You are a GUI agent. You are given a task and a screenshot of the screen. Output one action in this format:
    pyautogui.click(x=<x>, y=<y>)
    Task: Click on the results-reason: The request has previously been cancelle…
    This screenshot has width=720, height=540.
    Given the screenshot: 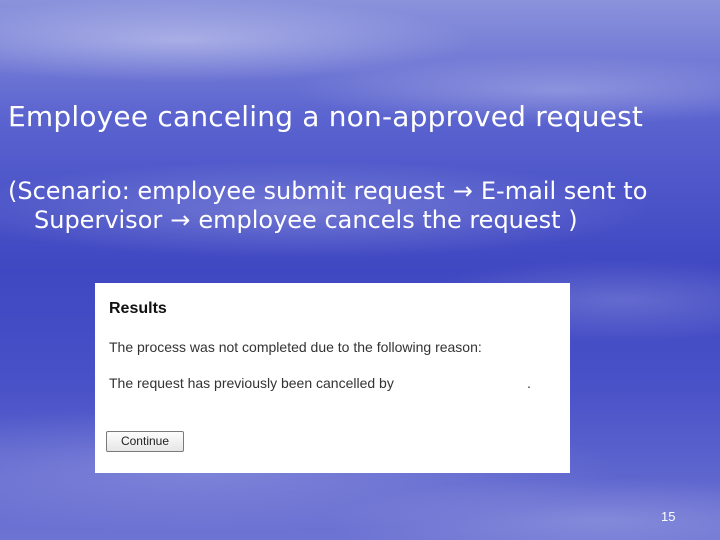 What is the action you would take?
    pyautogui.click(x=251, y=383)
    